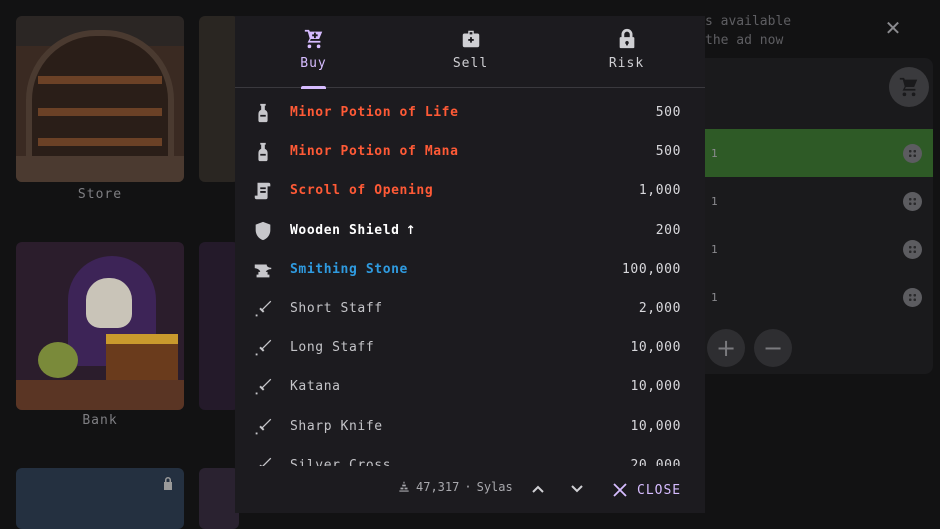 Image resolution: width=940 pixels, height=529 pixels. Describe the element at coordinates (109, 303) in the screenshot. I see `reaper-skull` at that location.